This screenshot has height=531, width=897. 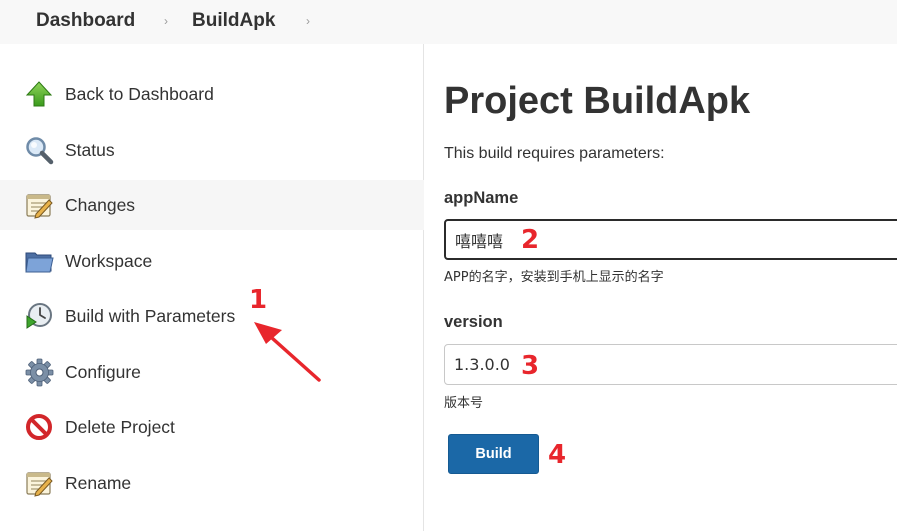 I want to click on param-label-version: version, so click(x=473, y=322).